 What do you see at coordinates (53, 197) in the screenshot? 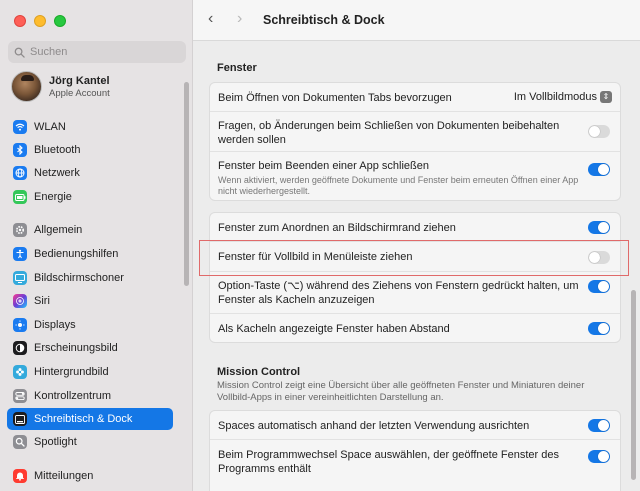
I see `sidebar-item-label: Energie` at bounding box center [53, 197].